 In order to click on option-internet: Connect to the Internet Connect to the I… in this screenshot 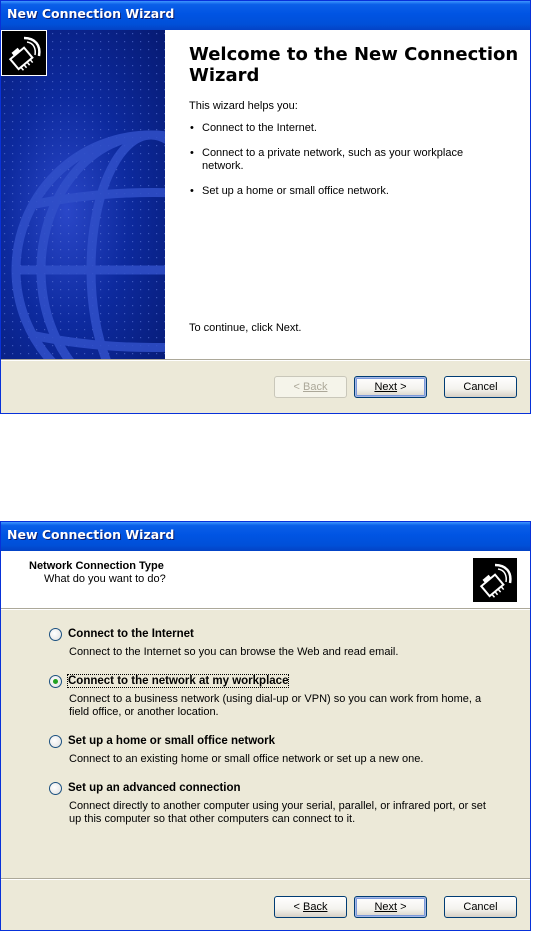, I will do `click(279, 642)`.